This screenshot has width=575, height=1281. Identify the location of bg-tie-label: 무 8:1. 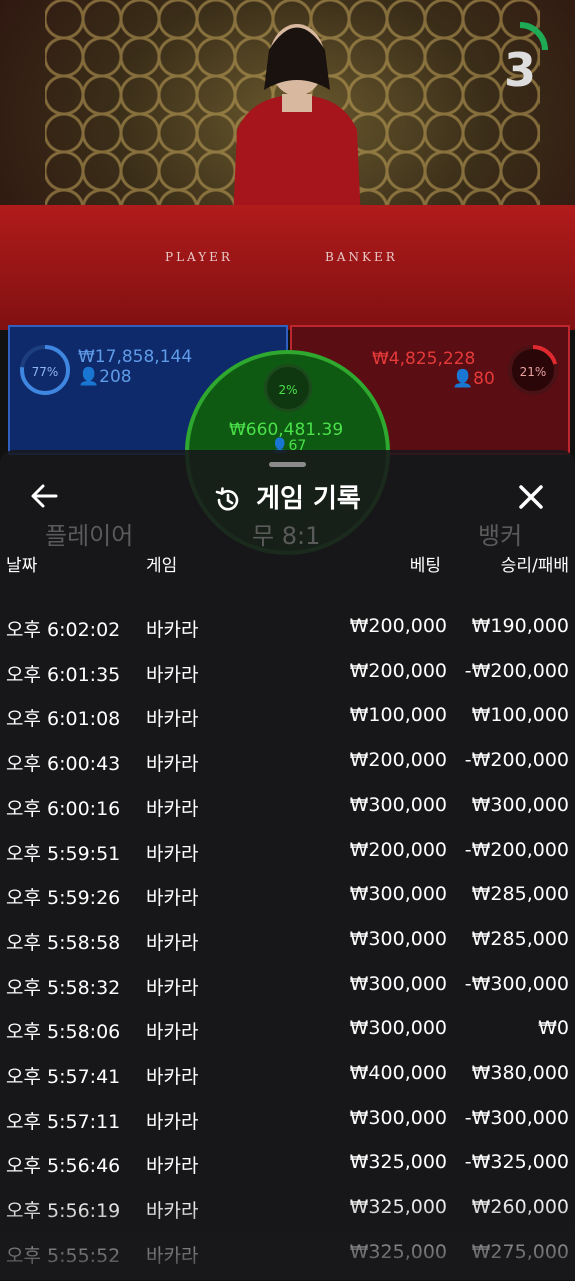
(286, 536).